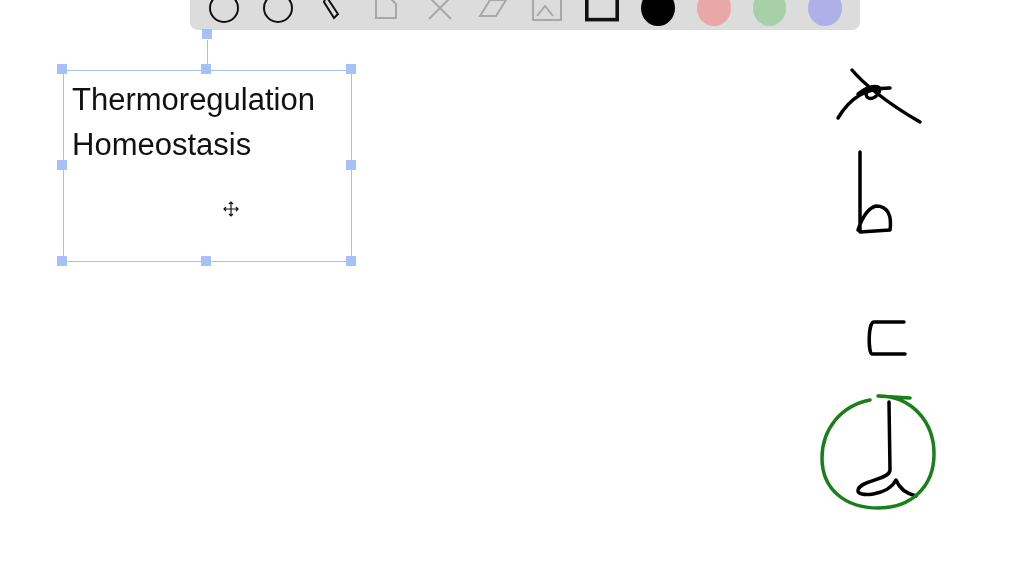  Describe the element at coordinates (331, 11) in the screenshot. I see `pen-icon` at that location.